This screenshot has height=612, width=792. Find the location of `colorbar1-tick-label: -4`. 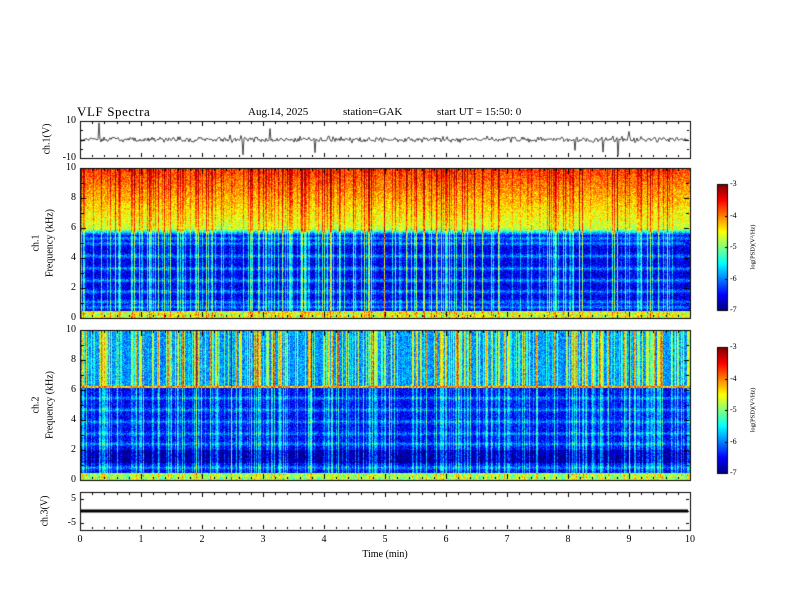

colorbar1-tick-label: -4 is located at coordinates (733, 215).